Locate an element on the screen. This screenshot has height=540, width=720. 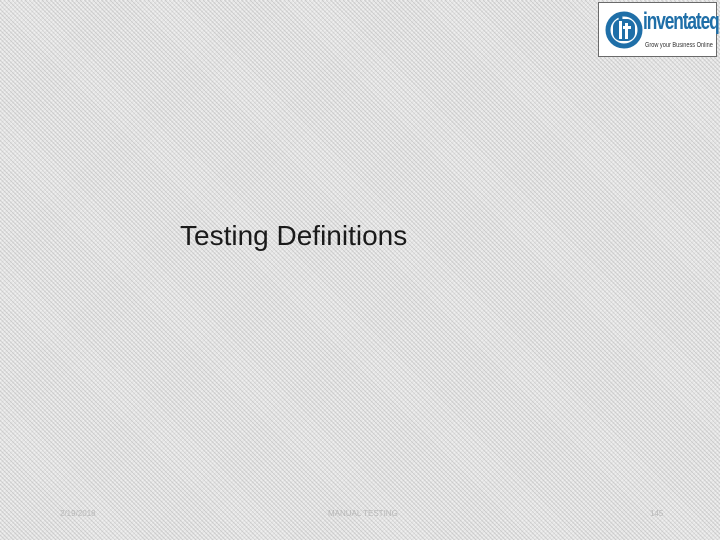
slide-title: Testing Definitions is located at coordinates (294, 235).